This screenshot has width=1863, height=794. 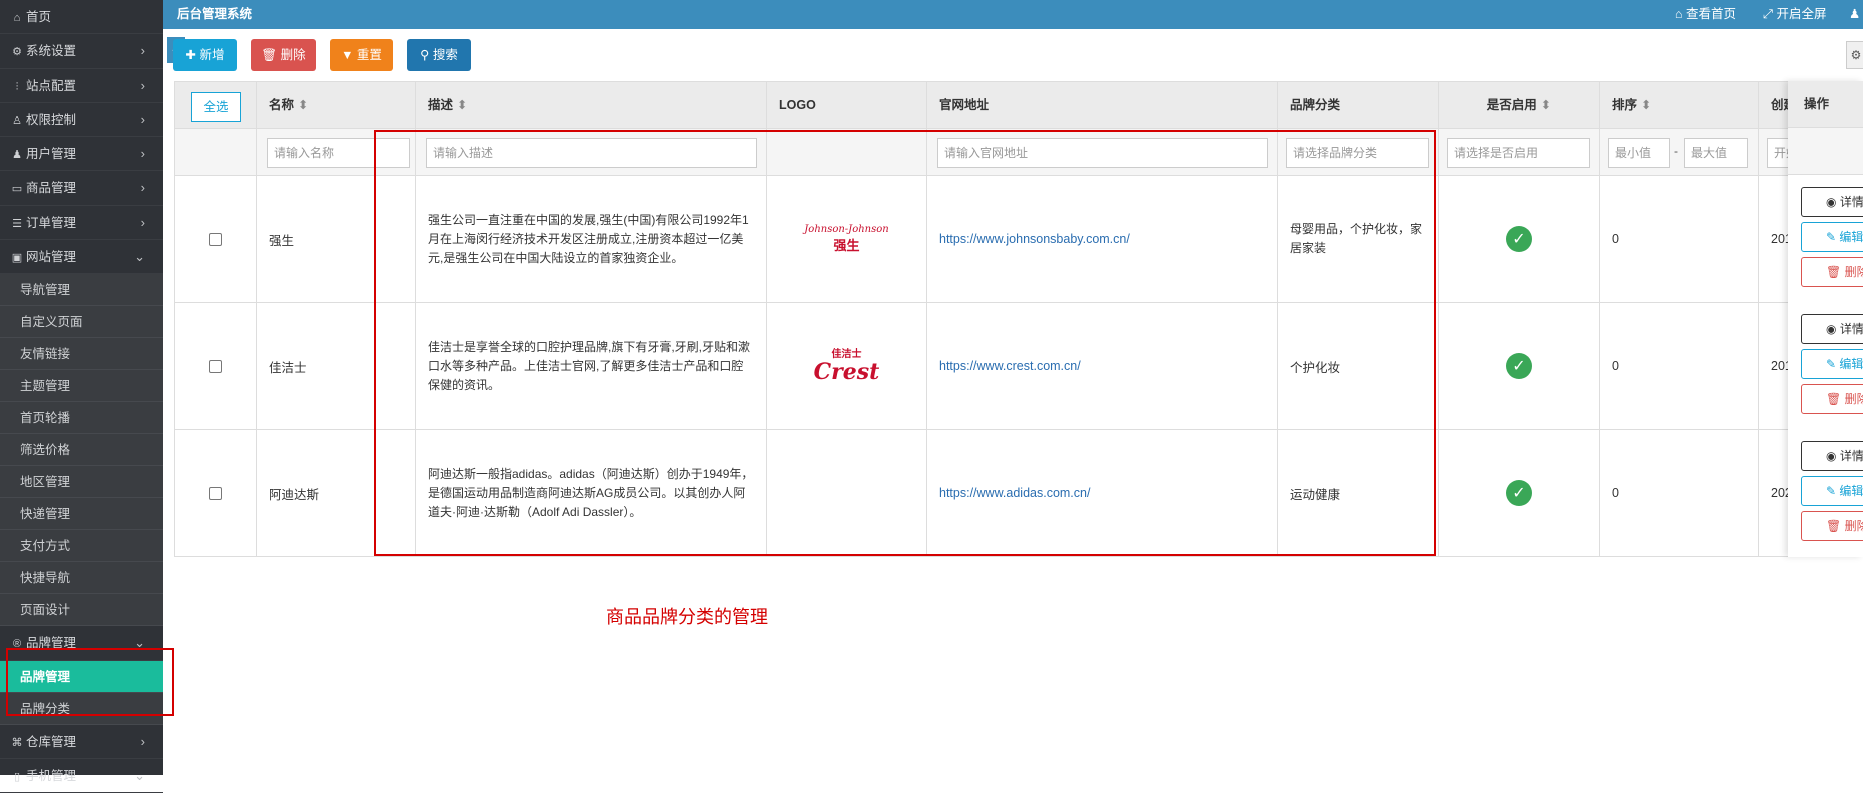 What do you see at coordinates (81, 290) in the screenshot?
I see `sidebar-subitem-nav: 导航管理` at bounding box center [81, 290].